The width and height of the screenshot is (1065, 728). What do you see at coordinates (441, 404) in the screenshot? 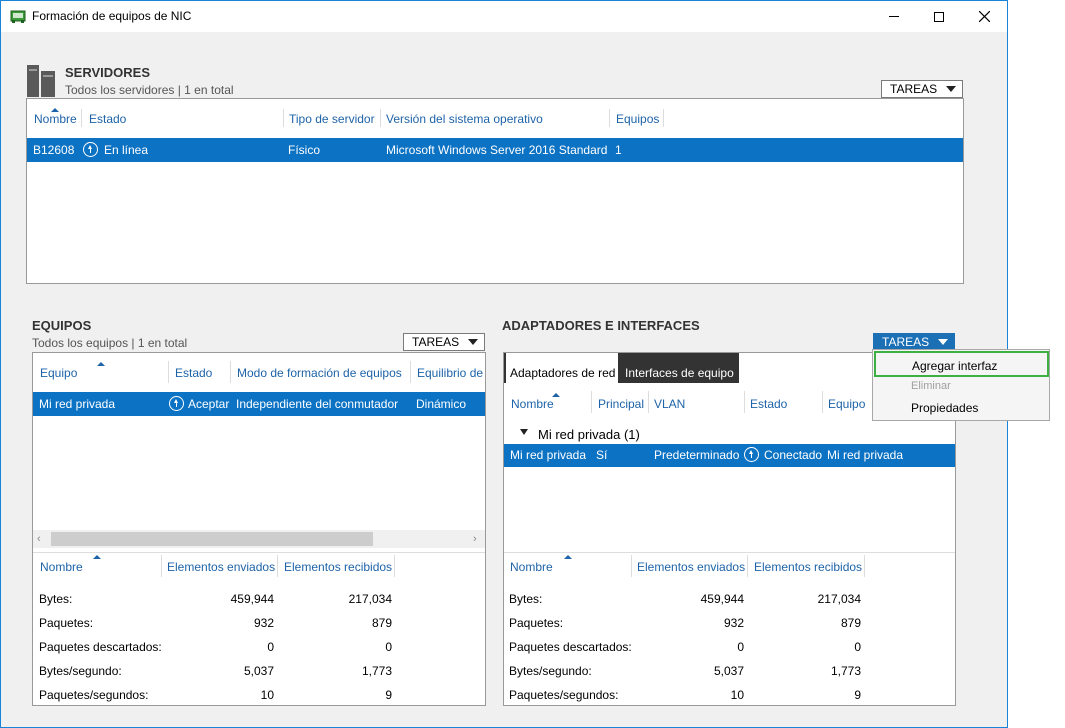
I see `team-balance: Dinámico` at bounding box center [441, 404].